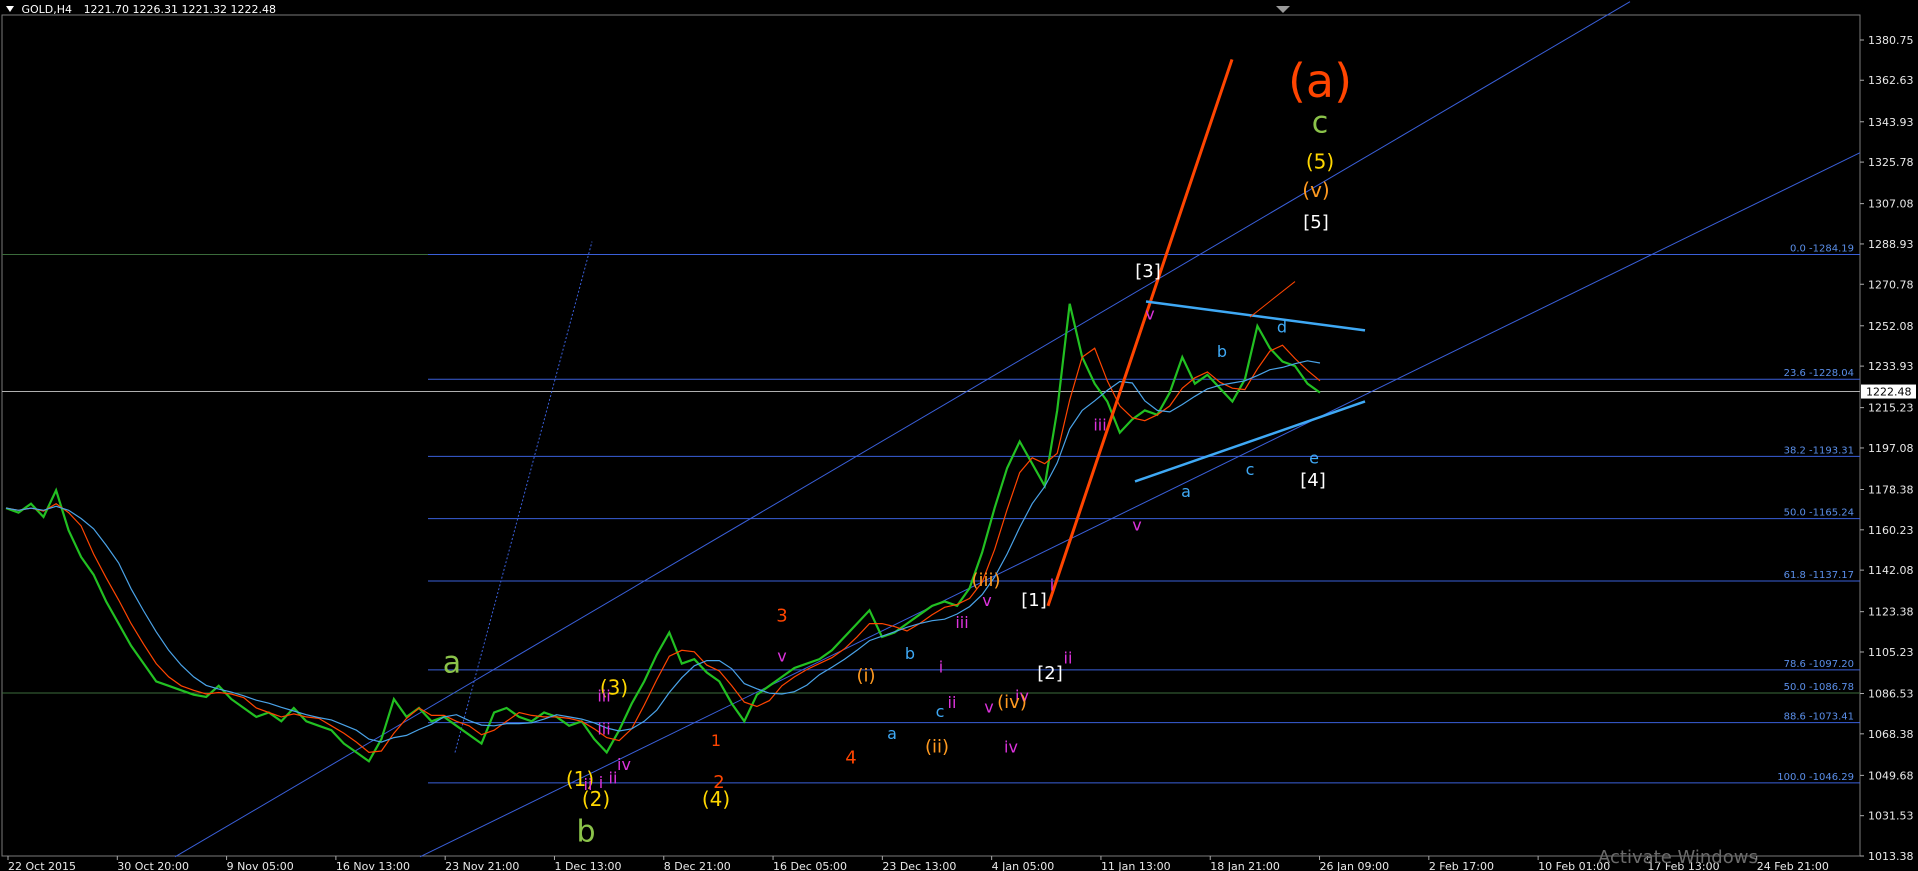 The image size is (1918, 871). Describe the element at coordinates (1891, 366) in the screenshot. I see `y-tick-label: 1233.93` at that location.